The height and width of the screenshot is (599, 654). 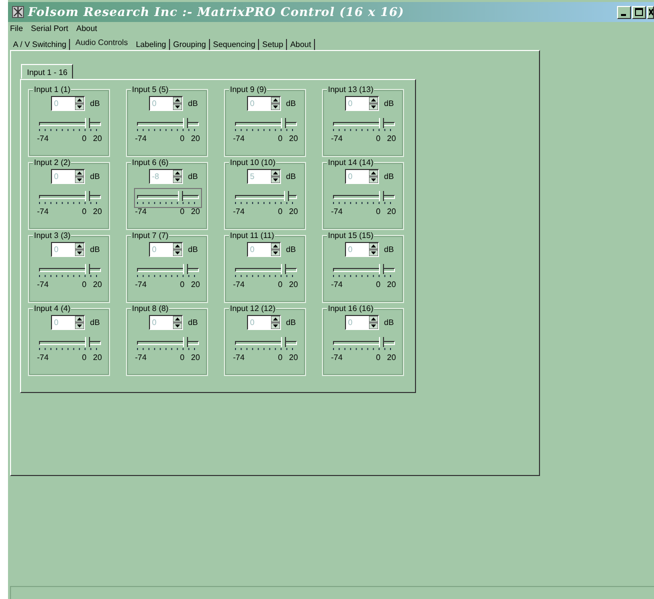 I want to click on tab: Input 1 - 16, so click(x=47, y=71).